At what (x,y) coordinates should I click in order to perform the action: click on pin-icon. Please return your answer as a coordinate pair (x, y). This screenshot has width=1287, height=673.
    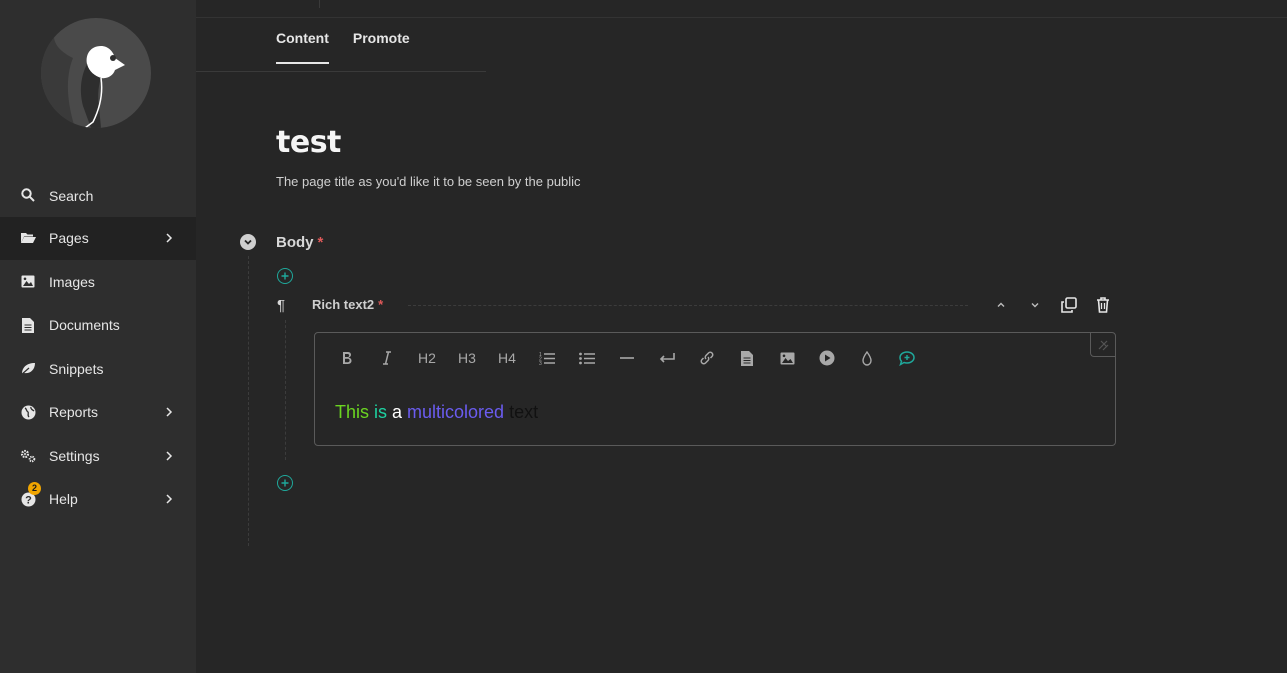
    Looking at the image, I should click on (1103, 345).